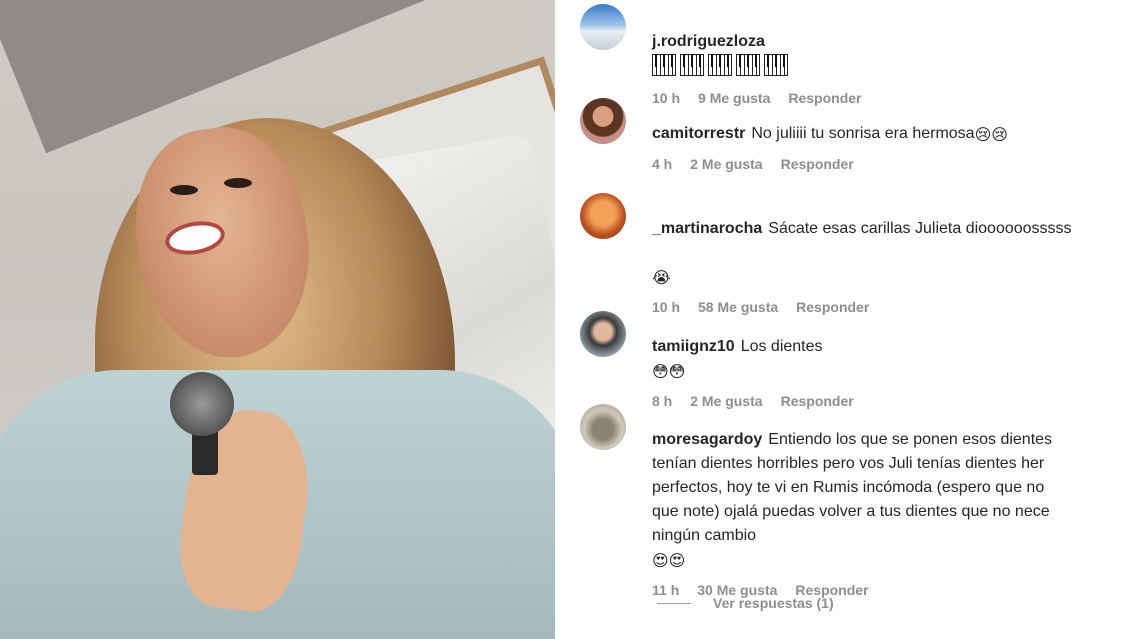 The width and height of the screenshot is (1135, 639). I want to click on comment-likes: 2 Me gusta, so click(726, 164).